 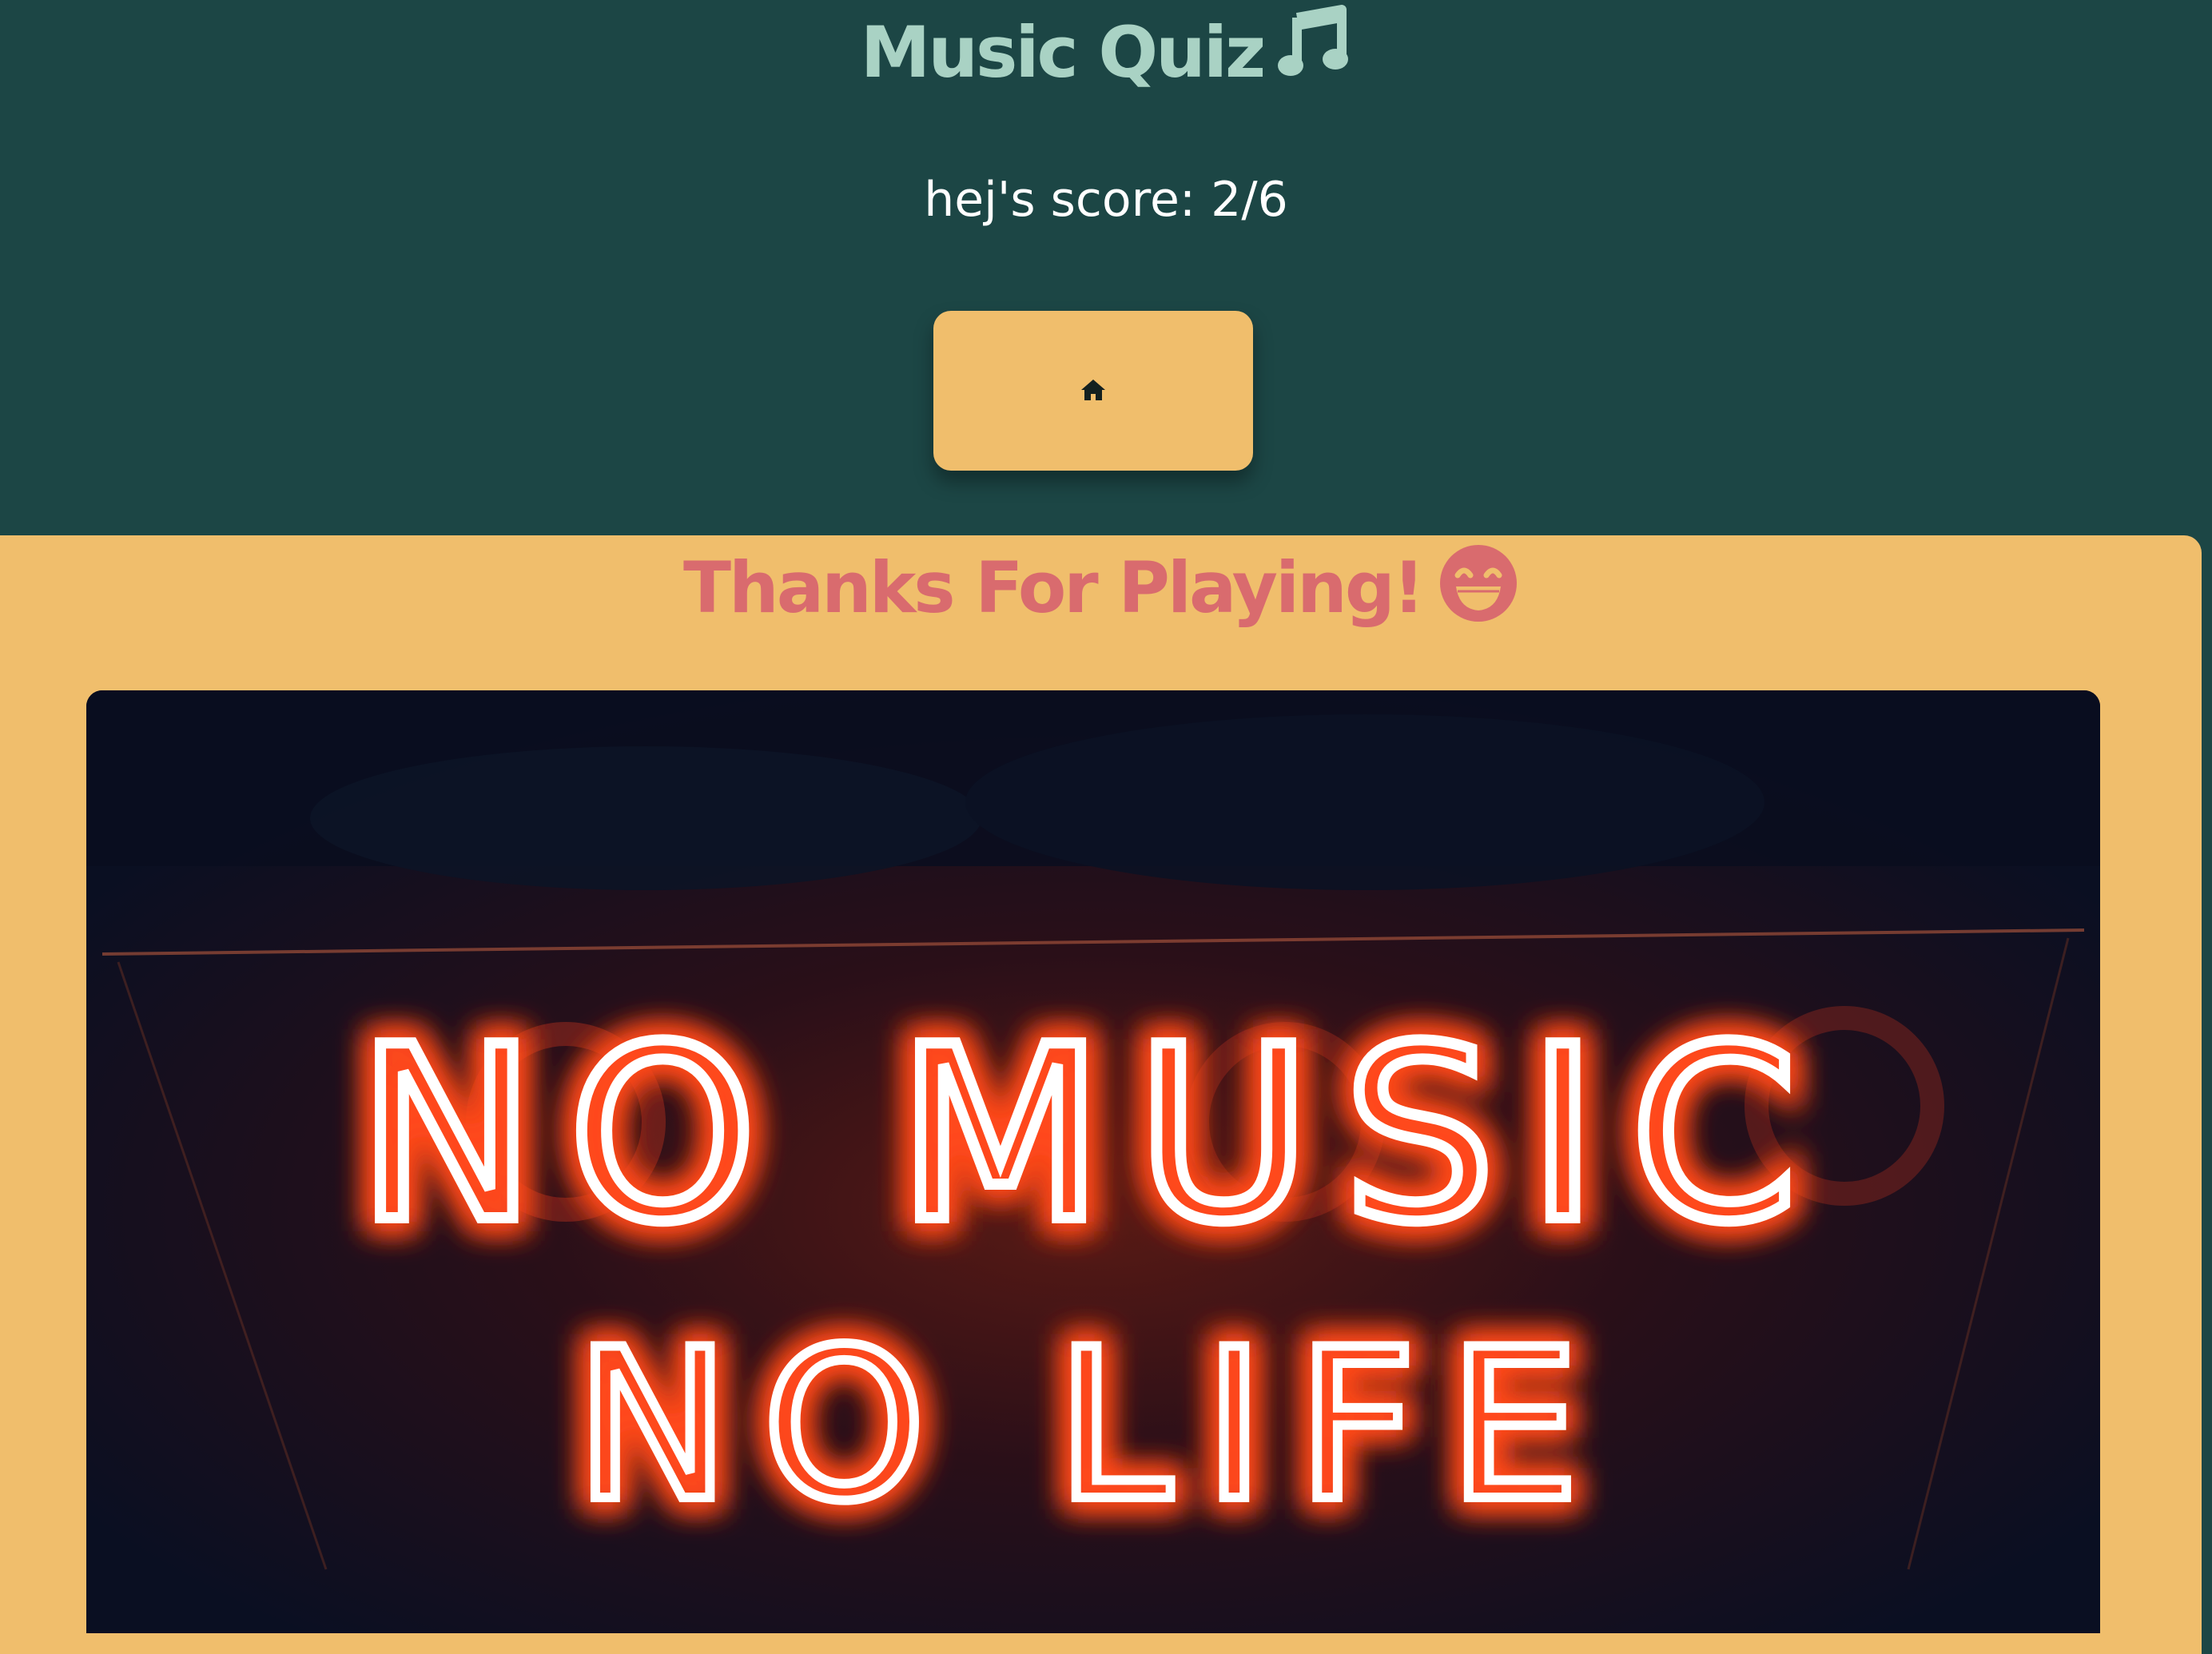 What do you see at coordinates (1106, 200) in the screenshot?
I see `score-text: hej's score: 2/6` at bounding box center [1106, 200].